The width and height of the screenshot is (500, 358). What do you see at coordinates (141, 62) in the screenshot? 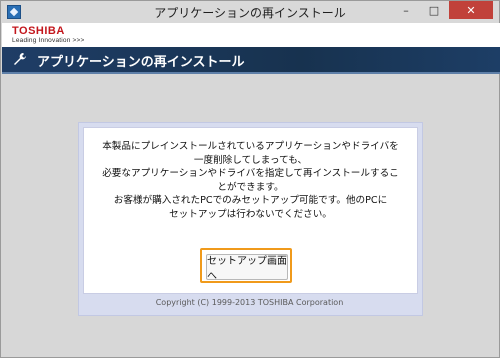
I see `page-title: アプリケーションの再インストール` at bounding box center [141, 62].